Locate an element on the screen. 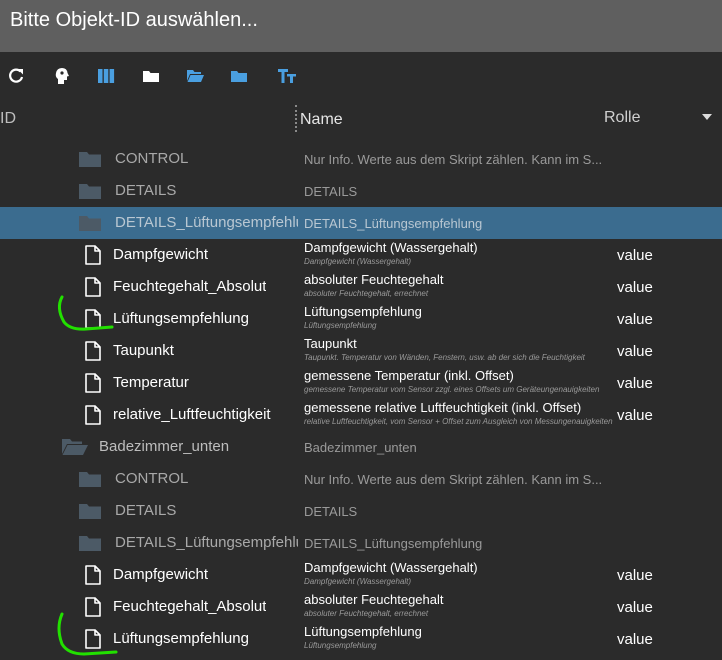  tree-row-name: Badezimmer_unten is located at coordinates (360, 447).